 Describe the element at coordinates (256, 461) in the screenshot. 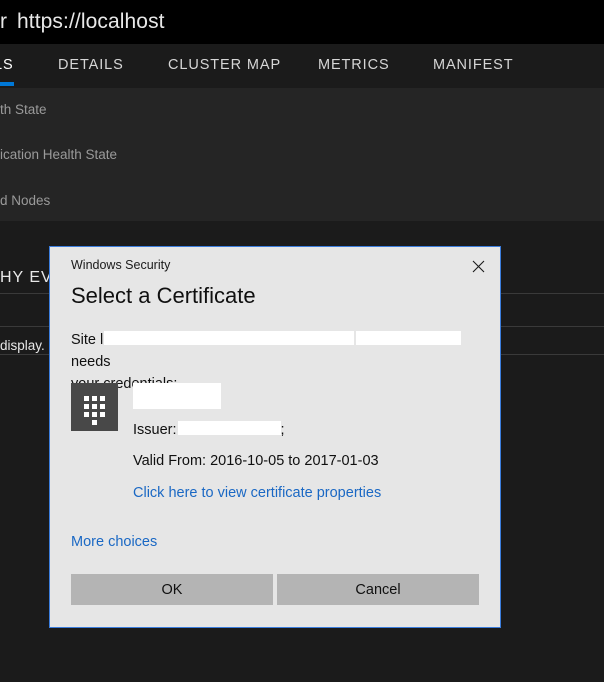

I see `certificate-validity: Valid From: 2016-10-05 to 2017-01-03` at that location.